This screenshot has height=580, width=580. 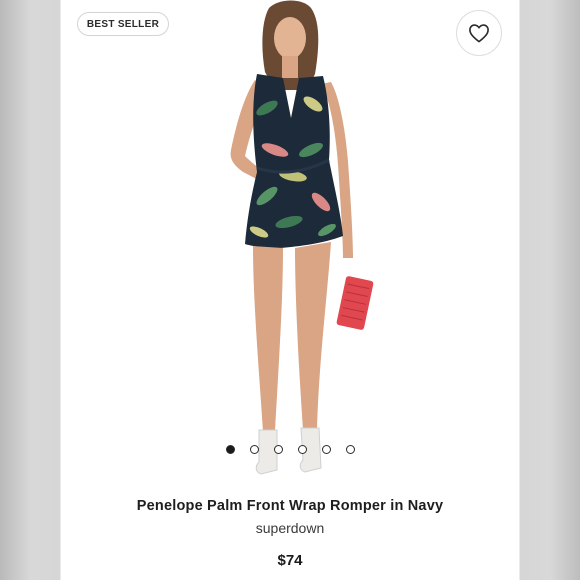 What do you see at coordinates (355, 303) in the screenshot?
I see `clutch-bag` at bounding box center [355, 303].